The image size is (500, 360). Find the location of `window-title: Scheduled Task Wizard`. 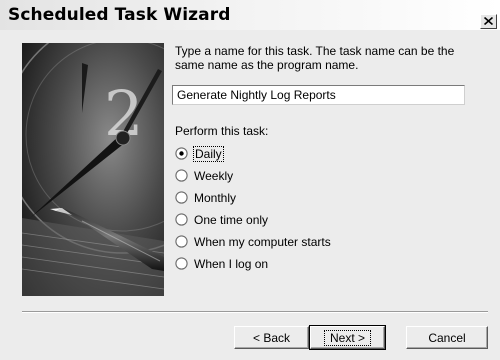

window-title: Scheduled Task Wizard is located at coordinates (119, 15).